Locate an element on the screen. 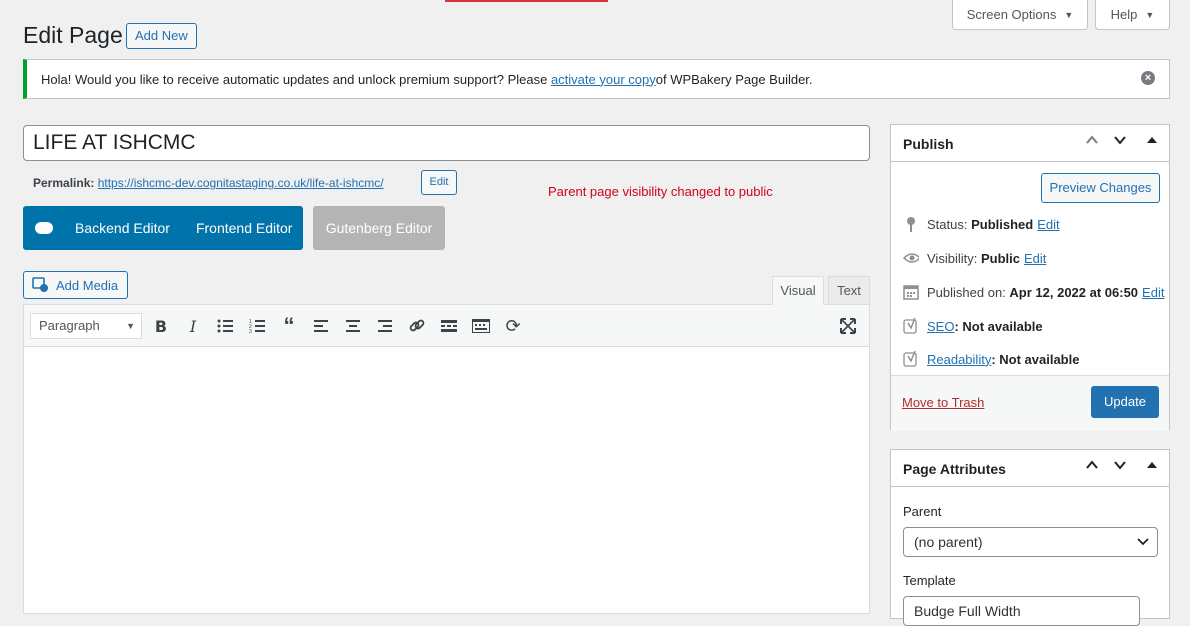  chevron-down-icon is located at coordinates (1143, 542).